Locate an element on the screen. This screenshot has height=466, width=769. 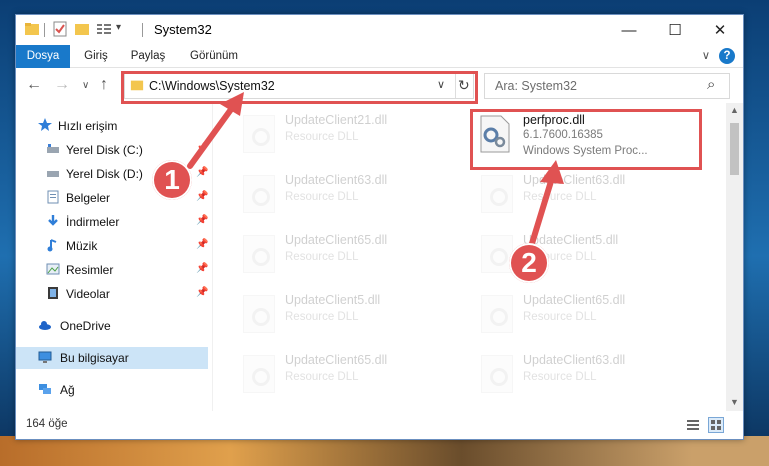
step-2-badge: 2 is located at coordinates (529, 263).